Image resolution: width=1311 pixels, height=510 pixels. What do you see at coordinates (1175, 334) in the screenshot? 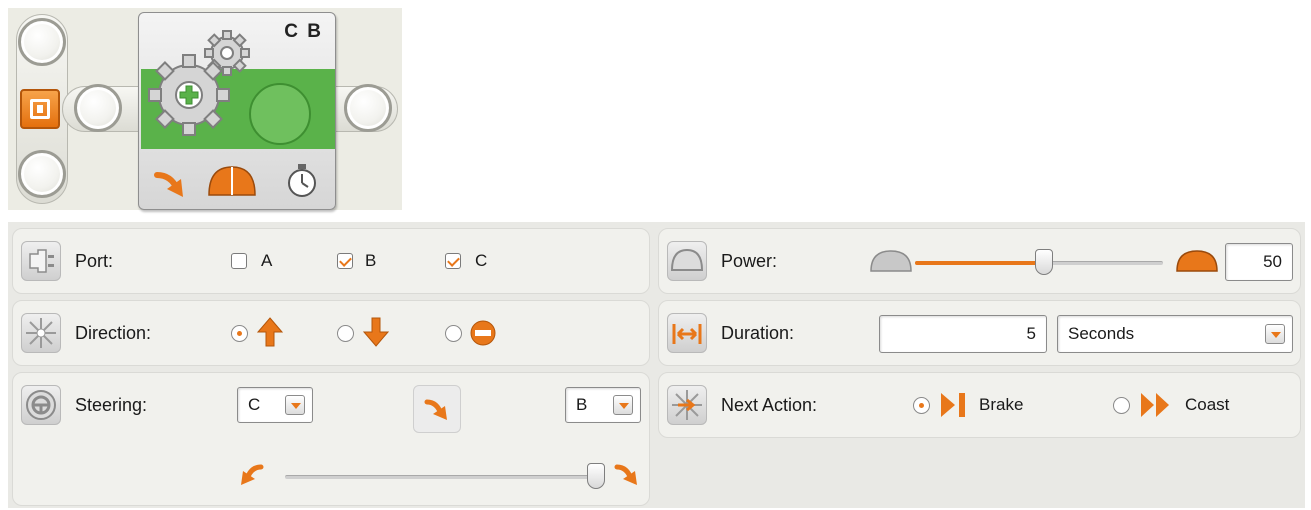
I see `duration-unit-select: Seconds` at bounding box center [1175, 334].